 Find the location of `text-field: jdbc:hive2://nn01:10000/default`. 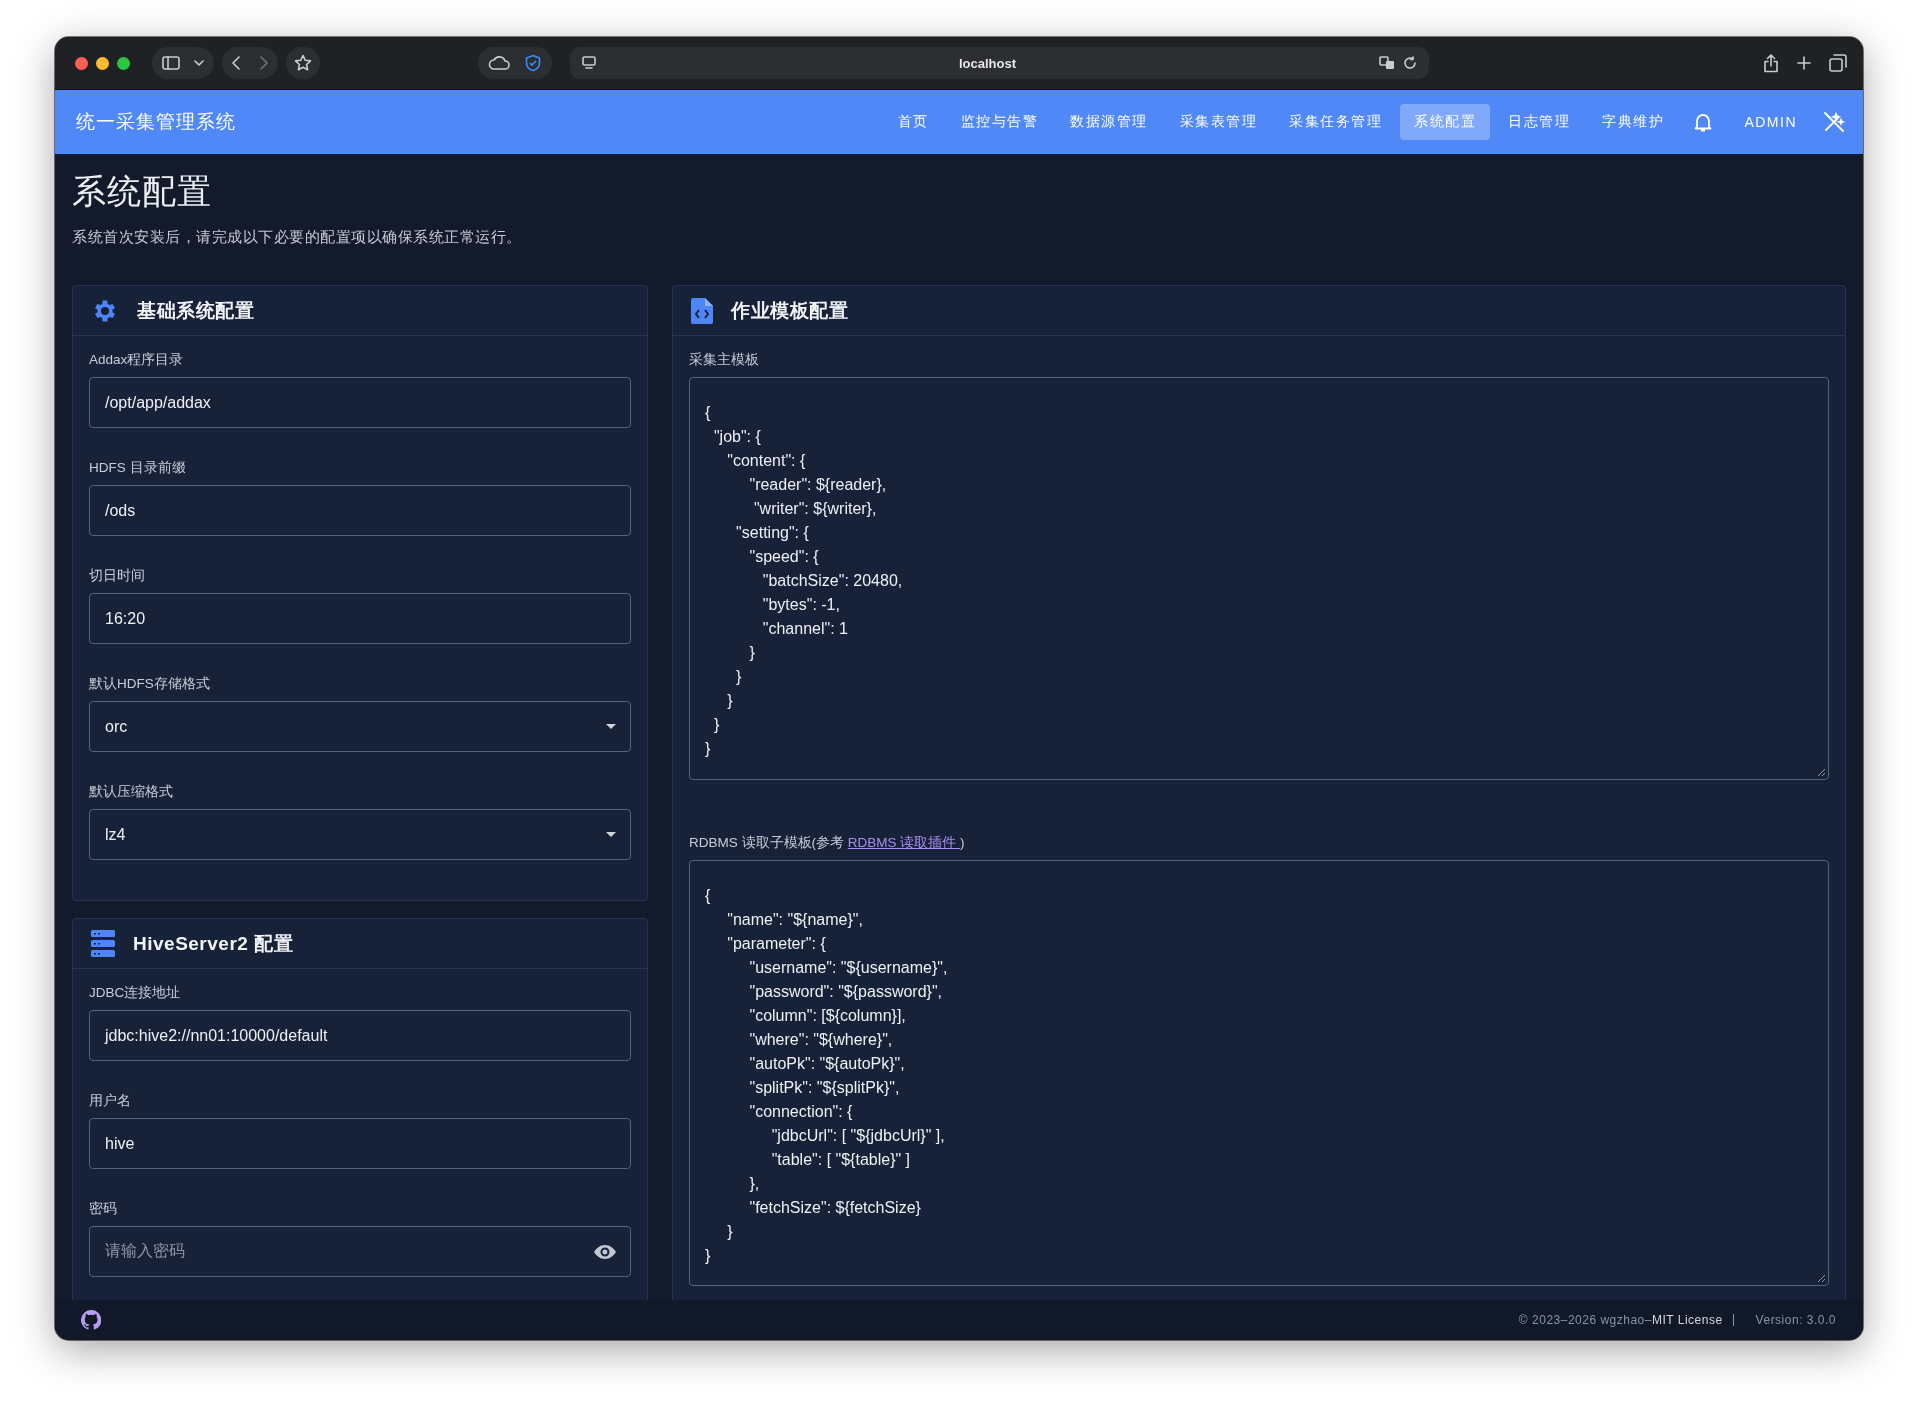

text-field: jdbc:hive2://nn01:10000/default is located at coordinates (360, 1035).